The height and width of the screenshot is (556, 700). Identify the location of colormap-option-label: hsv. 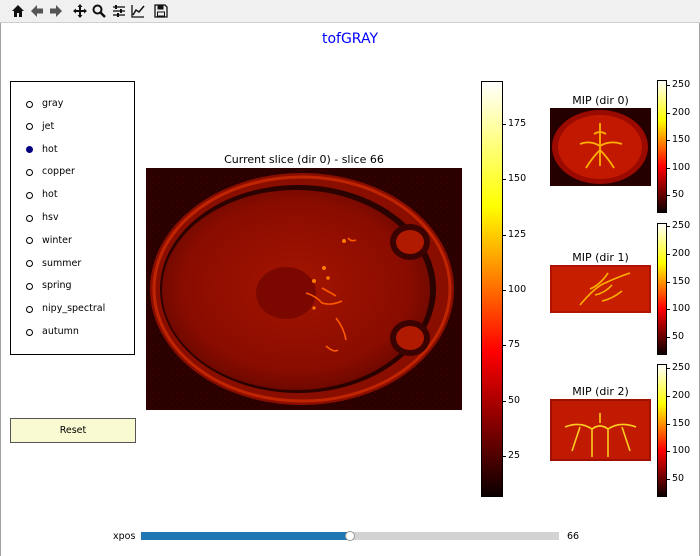
(50, 217).